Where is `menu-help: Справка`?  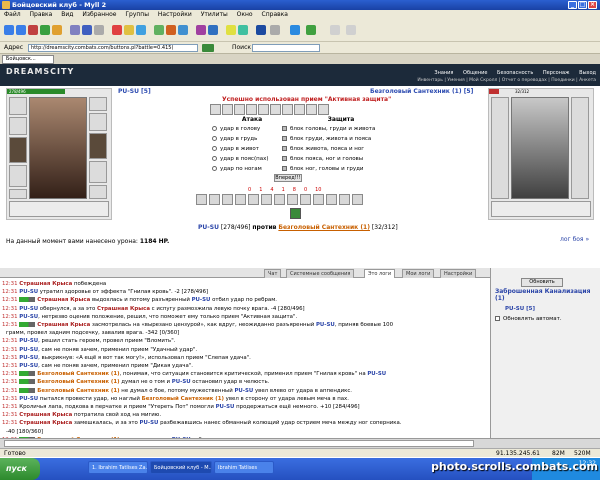 menu-help: Справка is located at coordinates (275, 14).